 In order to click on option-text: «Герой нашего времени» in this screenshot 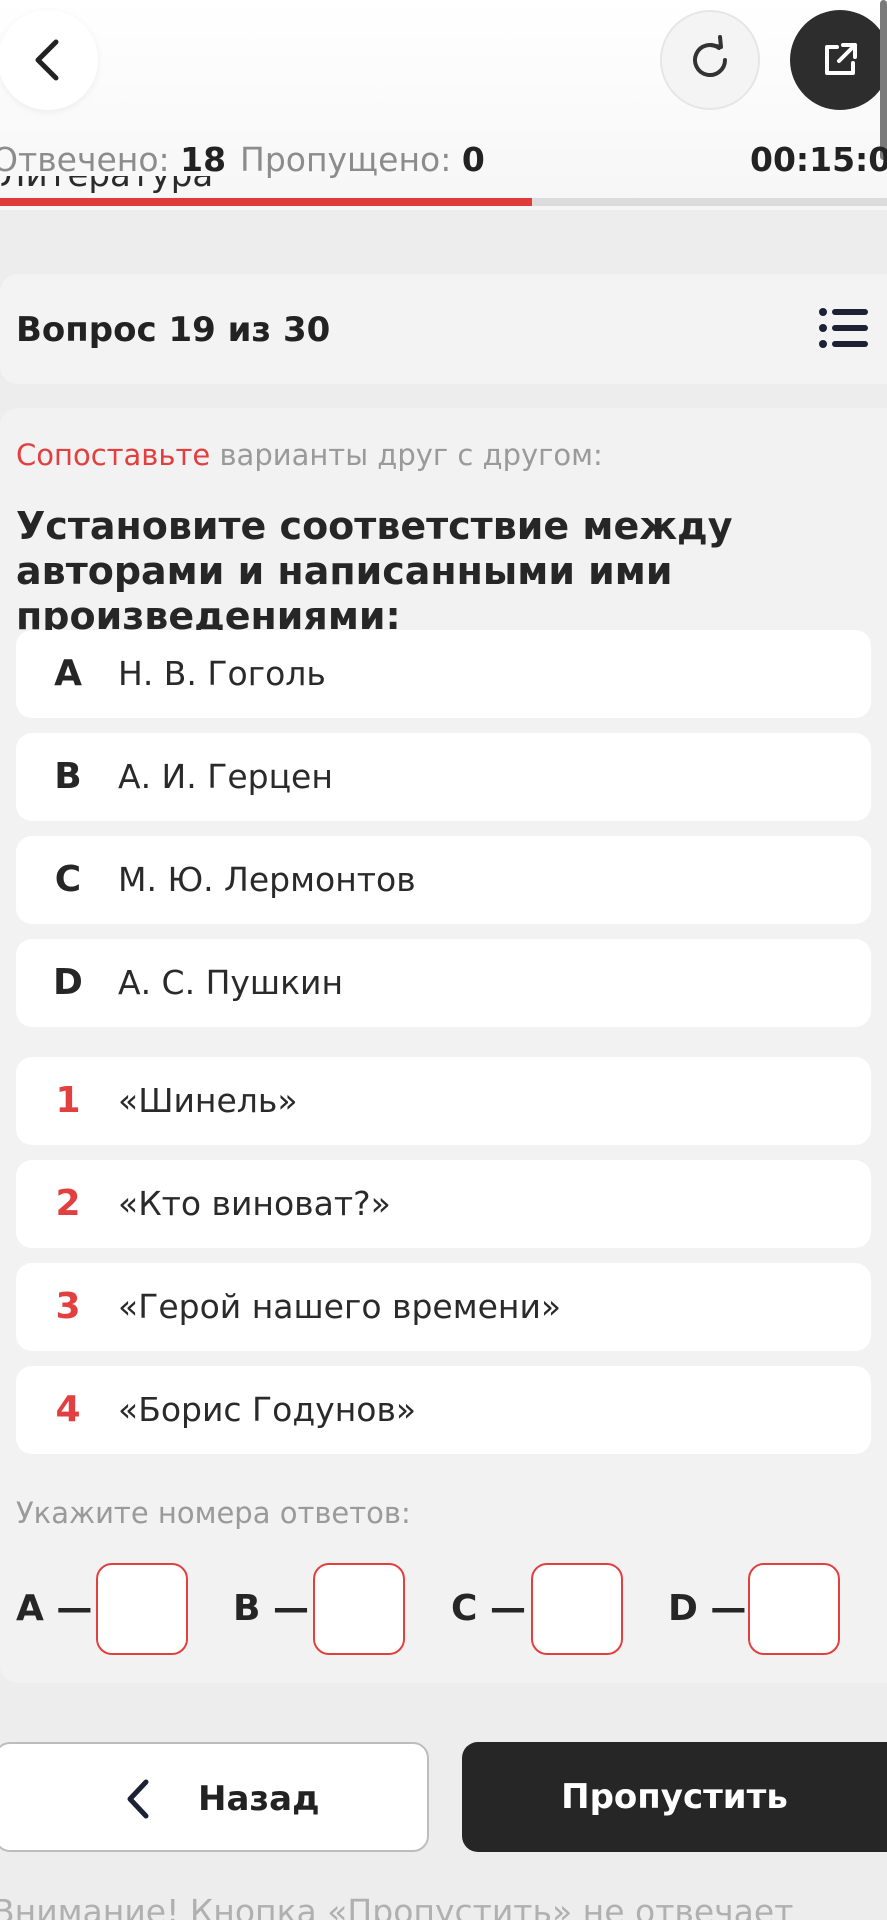, I will do `click(340, 1306)`.